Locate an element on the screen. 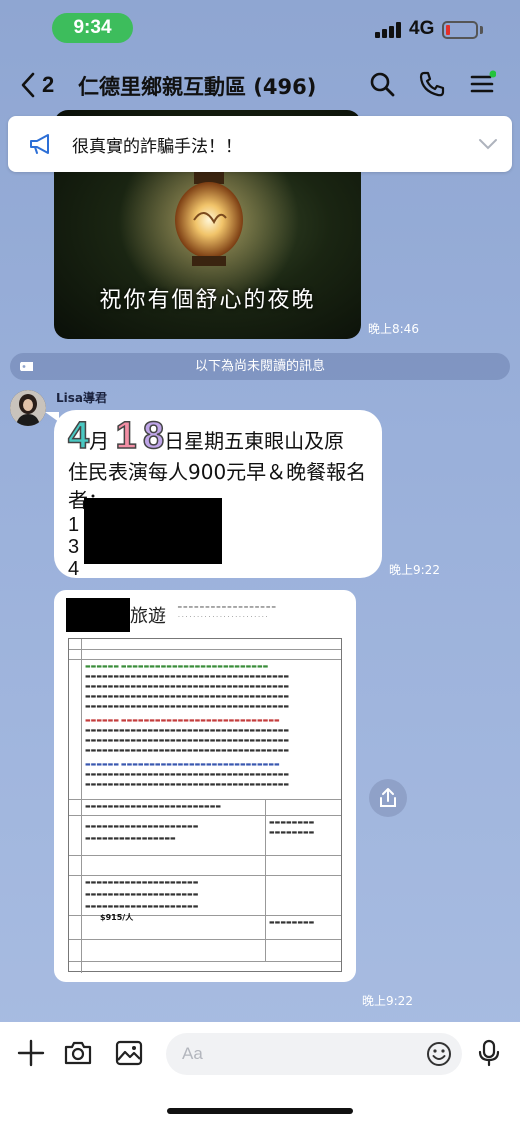 The height and width of the screenshot is (1125, 520). share-button is located at coordinates (388, 798).